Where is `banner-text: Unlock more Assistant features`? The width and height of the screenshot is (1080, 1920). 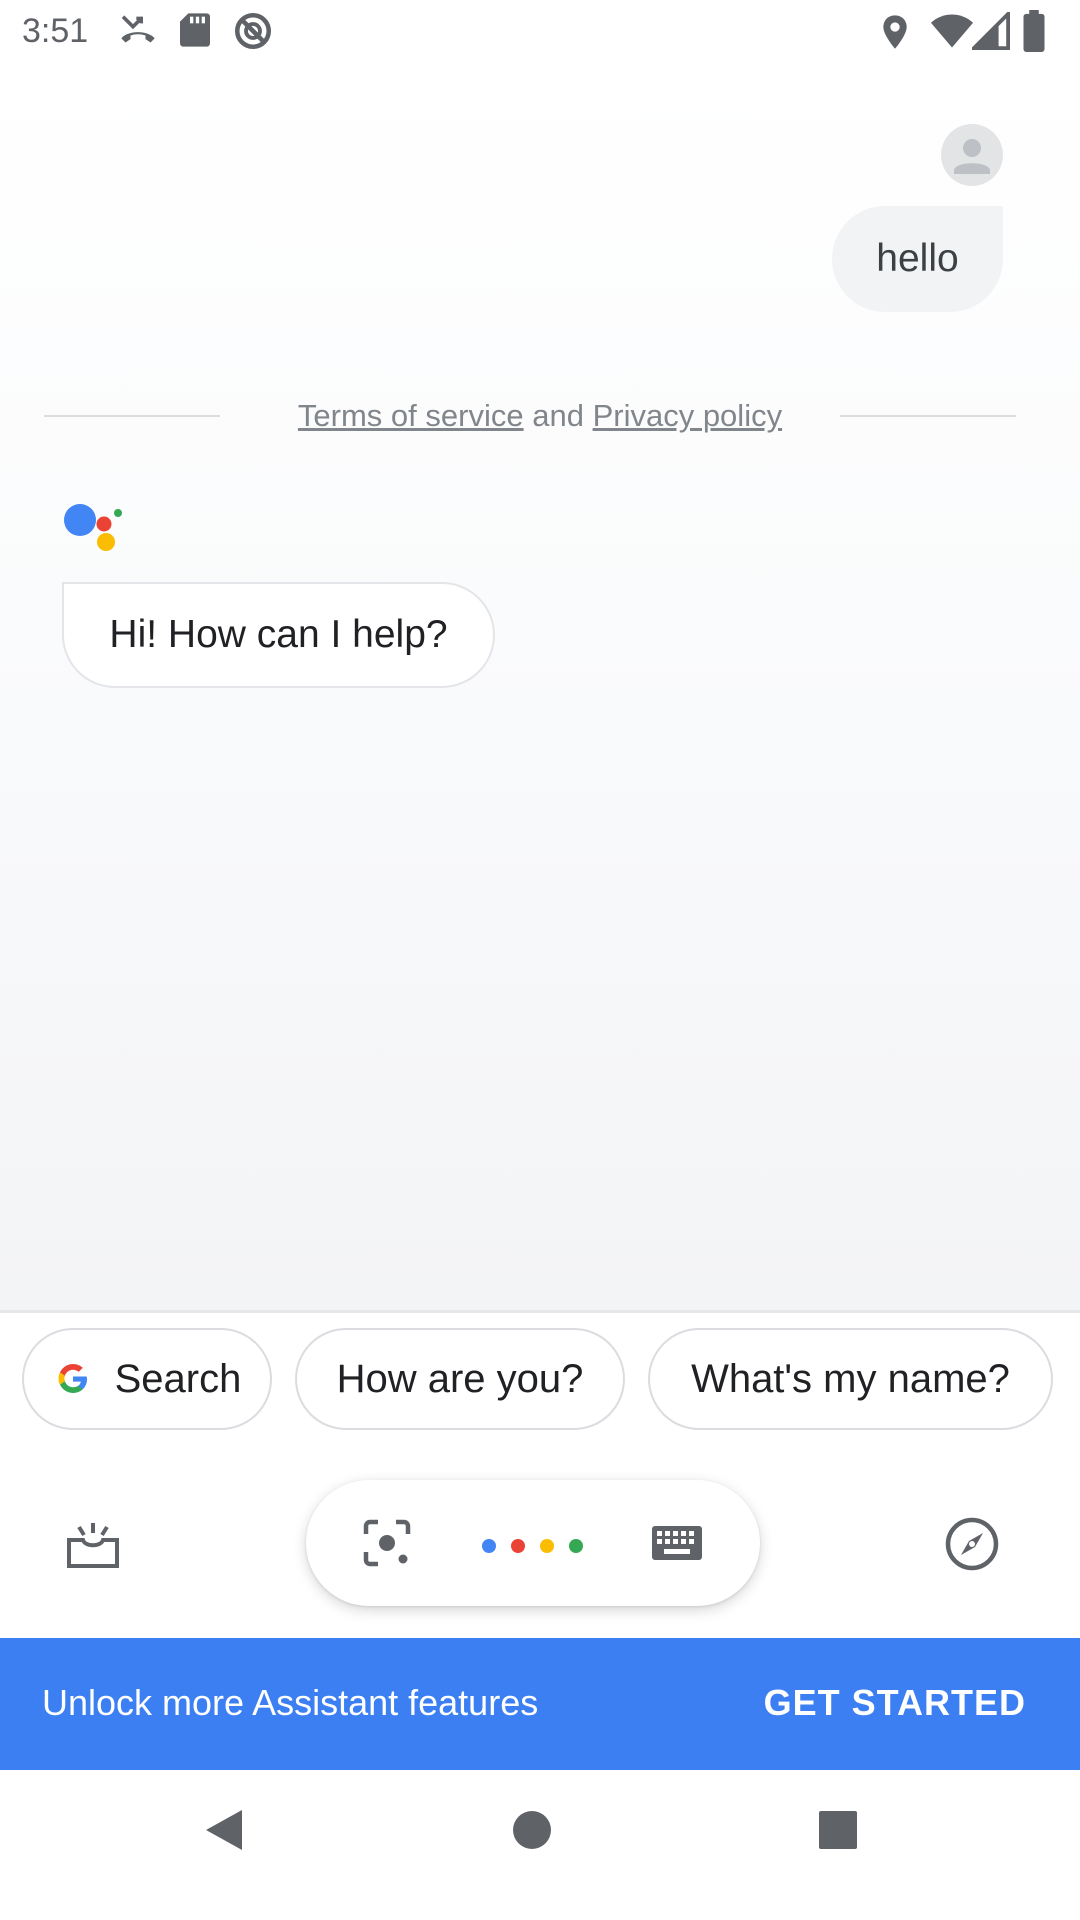
banner-text: Unlock more Assistant features is located at coordinates (290, 1702).